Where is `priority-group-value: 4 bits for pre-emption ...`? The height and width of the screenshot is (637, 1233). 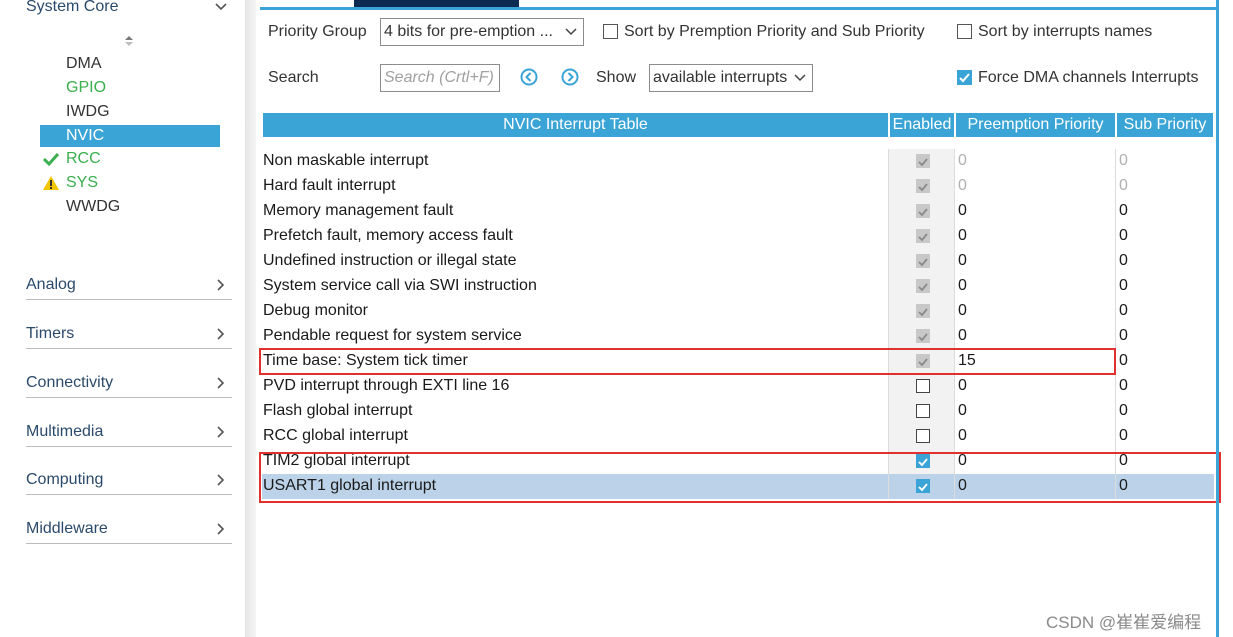
priority-group-value: 4 bits for pre-emption ... is located at coordinates (468, 31).